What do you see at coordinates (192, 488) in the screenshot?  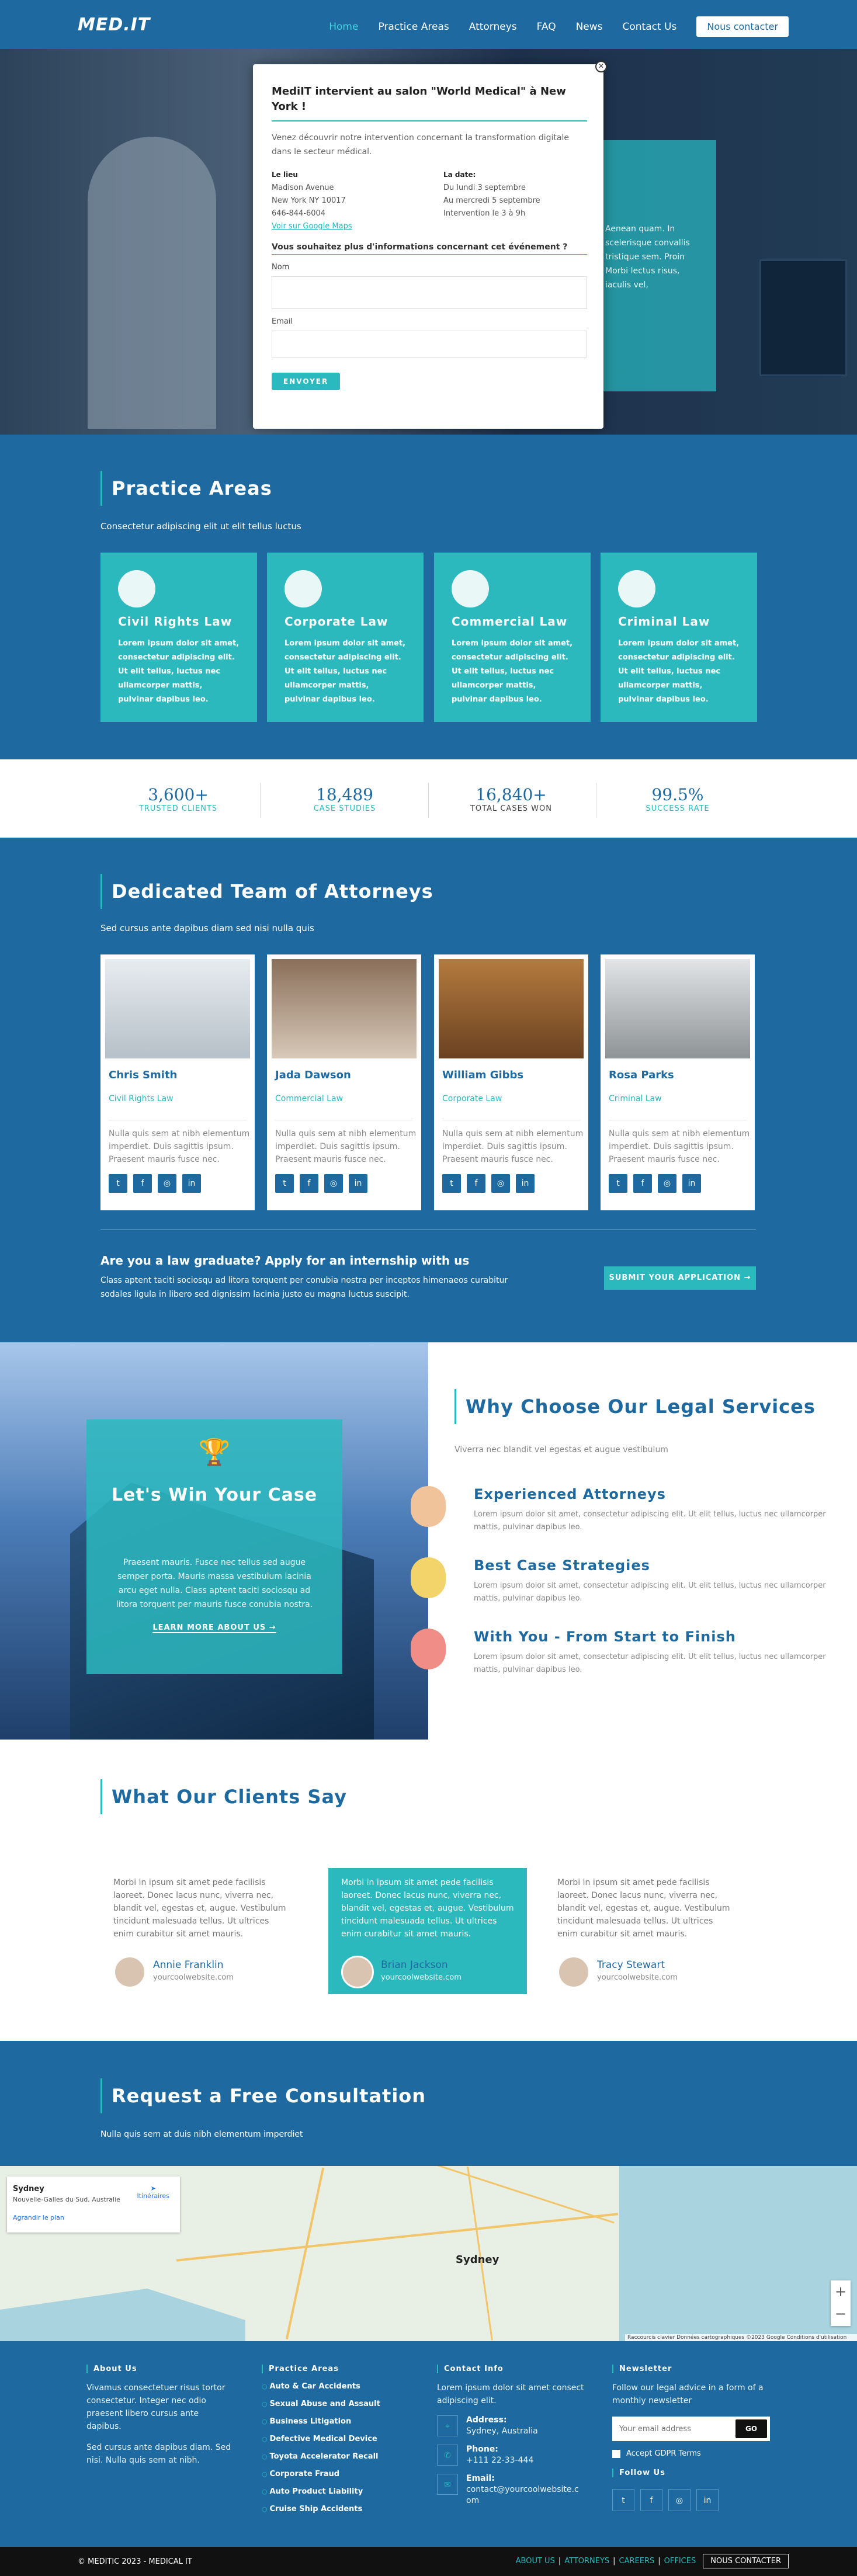 I see `practice-title: Practice Areas` at bounding box center [192, 488].